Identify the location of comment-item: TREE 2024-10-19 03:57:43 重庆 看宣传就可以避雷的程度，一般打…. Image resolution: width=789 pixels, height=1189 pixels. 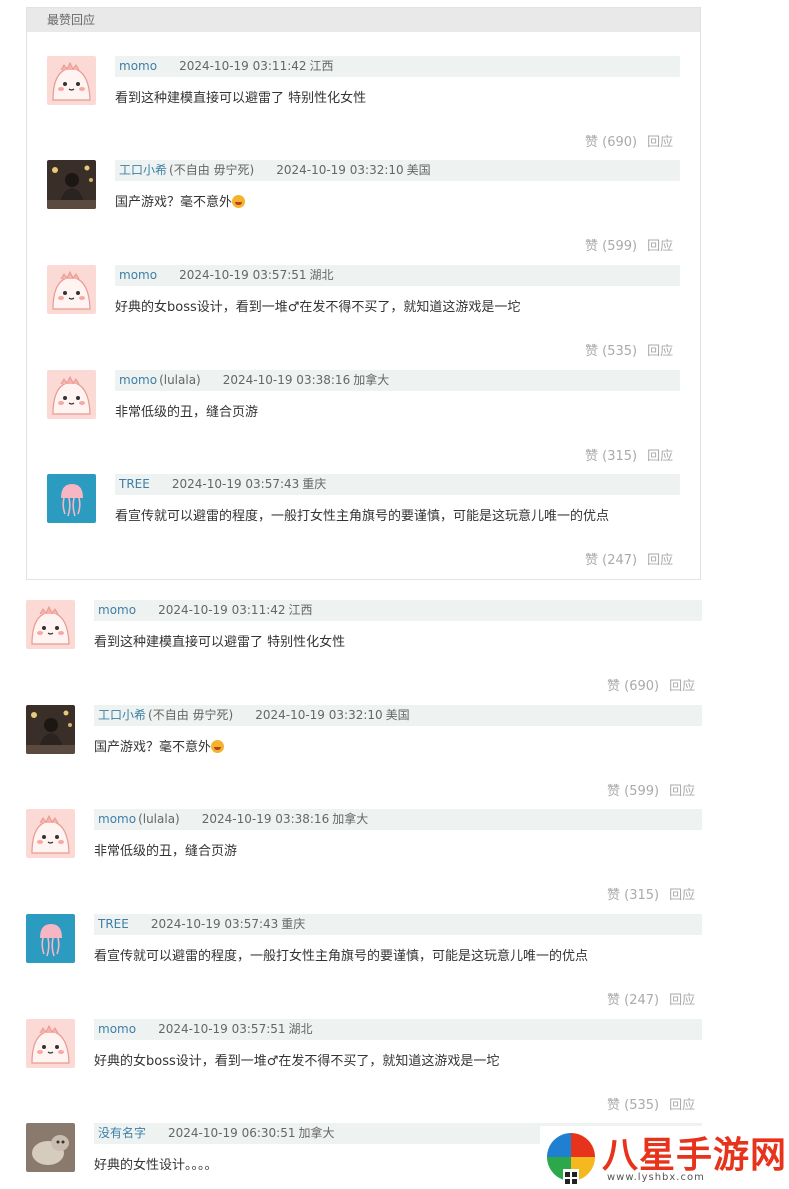
(366, 966).